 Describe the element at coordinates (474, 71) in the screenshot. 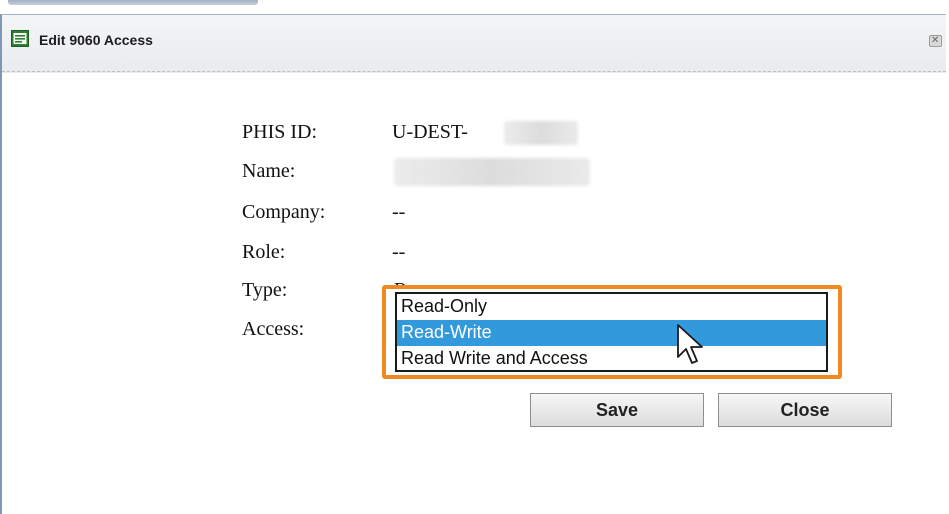

I see `titlebar-divider` at that location.